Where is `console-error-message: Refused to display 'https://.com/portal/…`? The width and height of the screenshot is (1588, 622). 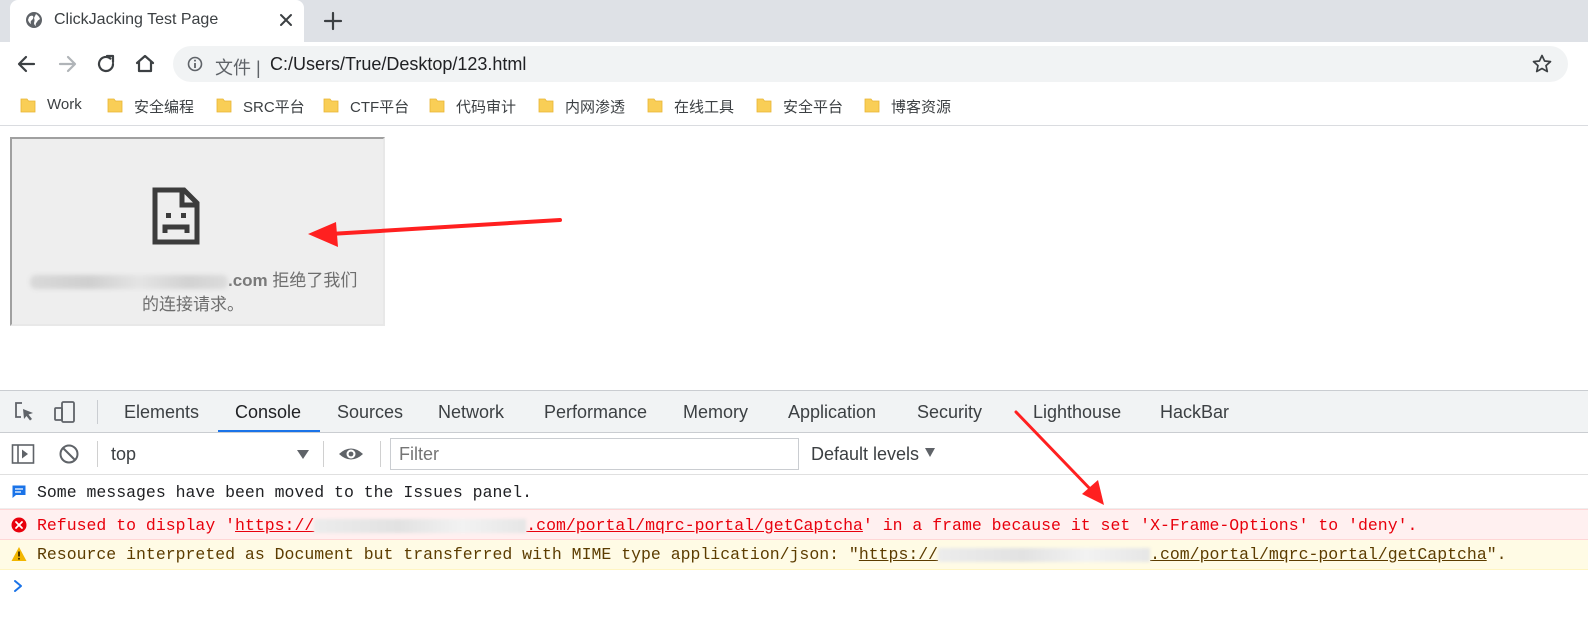
console-error-message: Refused to display 'https://.com/portal/… is located at coordinates (794, 524).